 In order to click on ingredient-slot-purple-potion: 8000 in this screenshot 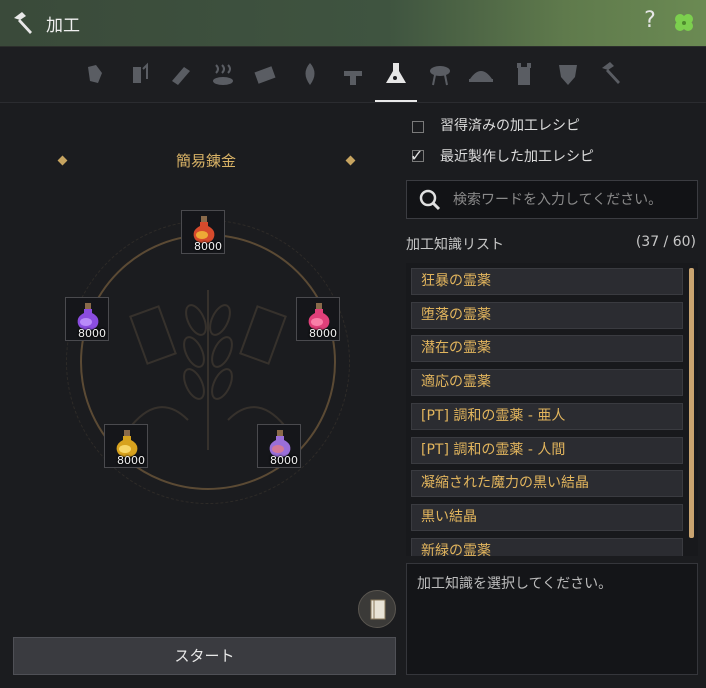, I will do `click(87, 319)`.